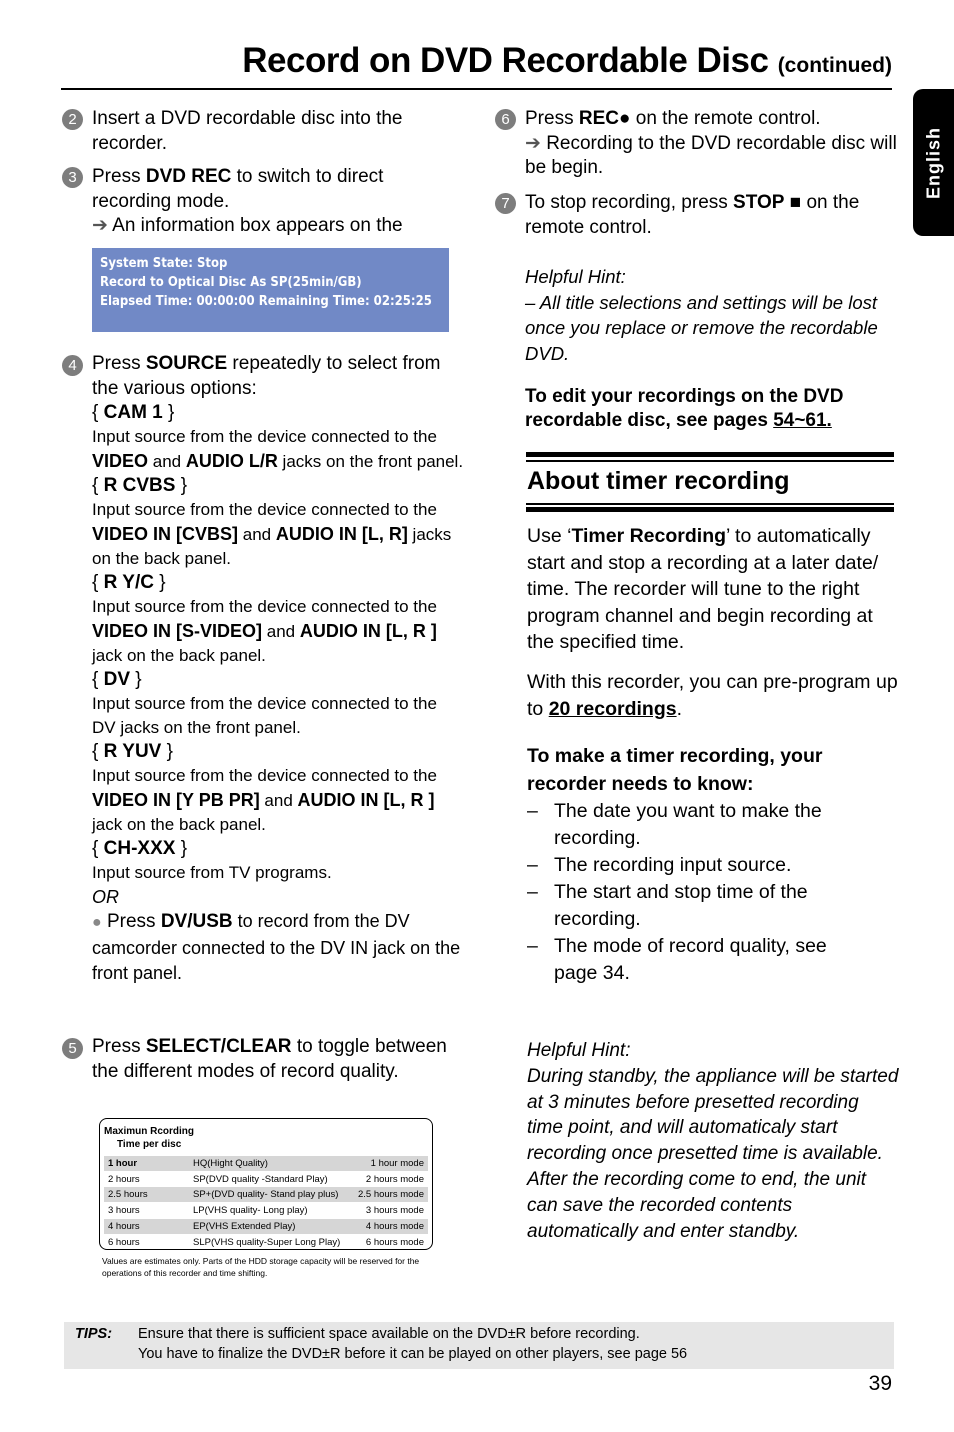 This screenshot has width=954, height=1432. I want to click on table-cell-label: 3 hours mode, so click(394, 1211).